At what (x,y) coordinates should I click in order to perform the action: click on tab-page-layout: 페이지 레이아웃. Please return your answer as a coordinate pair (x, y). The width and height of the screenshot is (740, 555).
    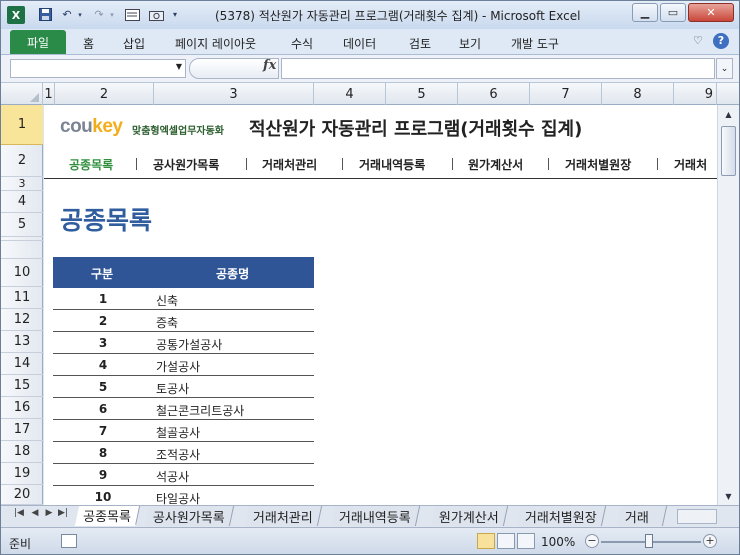
    Looking at the image, I should click on (215, 43).